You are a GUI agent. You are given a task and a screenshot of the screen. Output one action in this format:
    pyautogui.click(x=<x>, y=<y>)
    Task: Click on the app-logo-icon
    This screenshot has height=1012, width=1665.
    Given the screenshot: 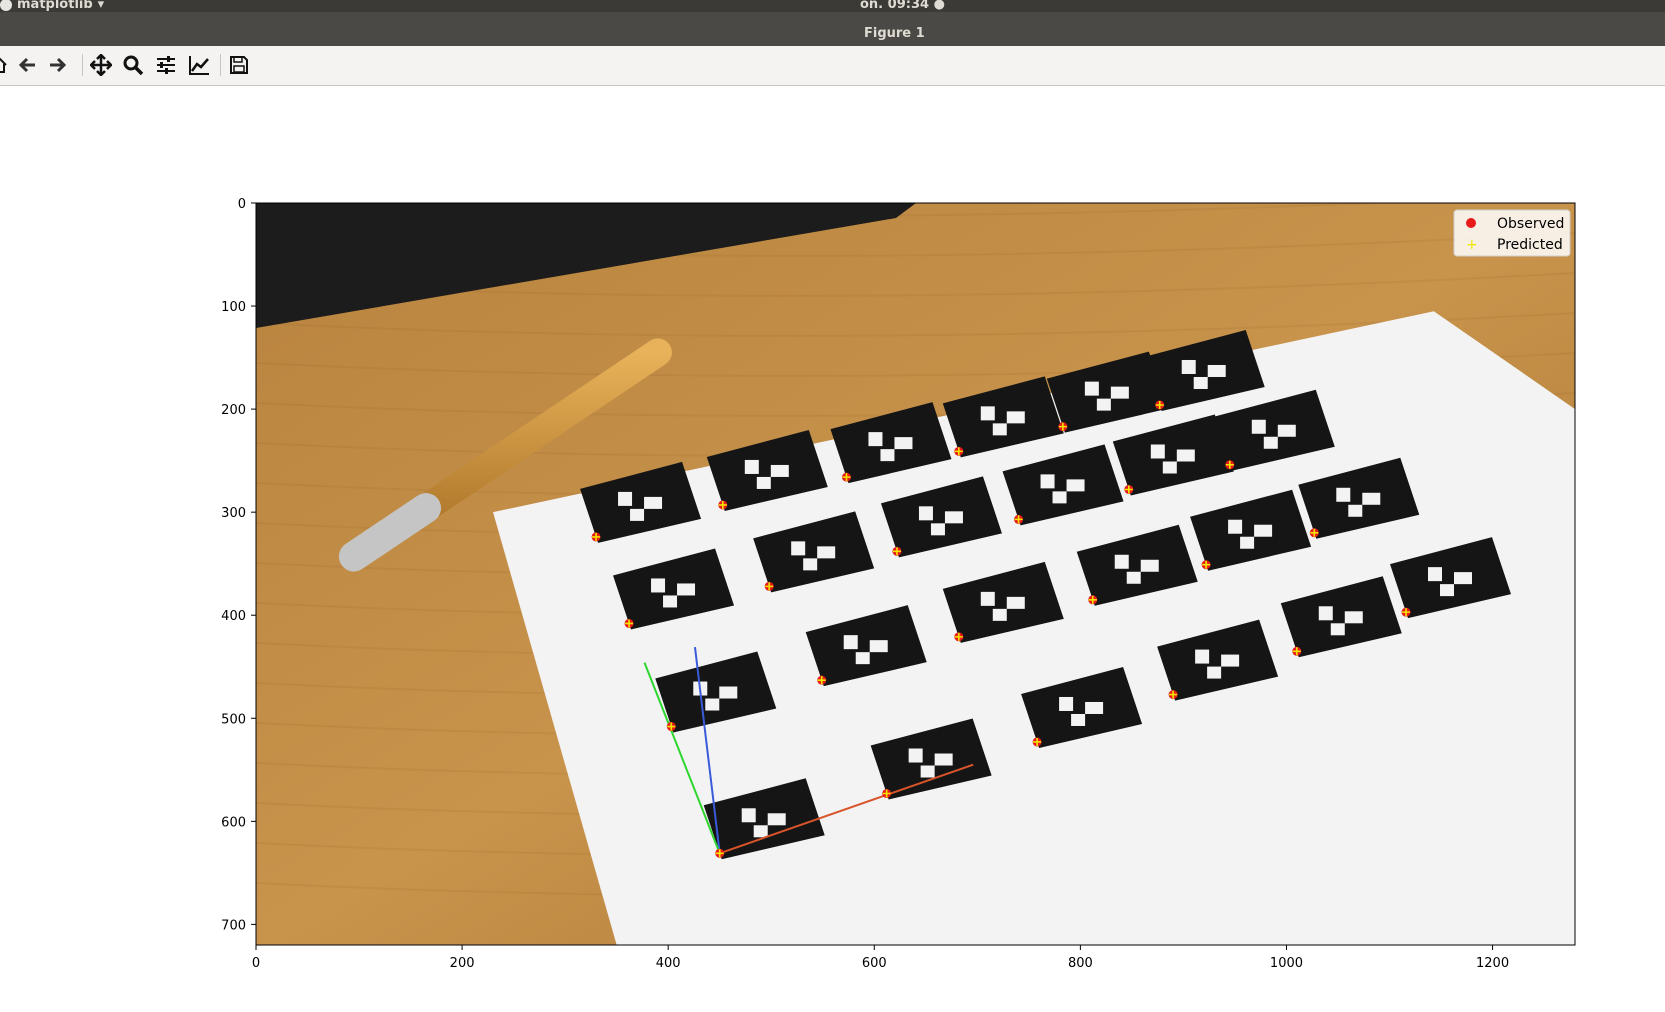 What is the action you would take?
    pyautogui.click(x=6, y=5)
    